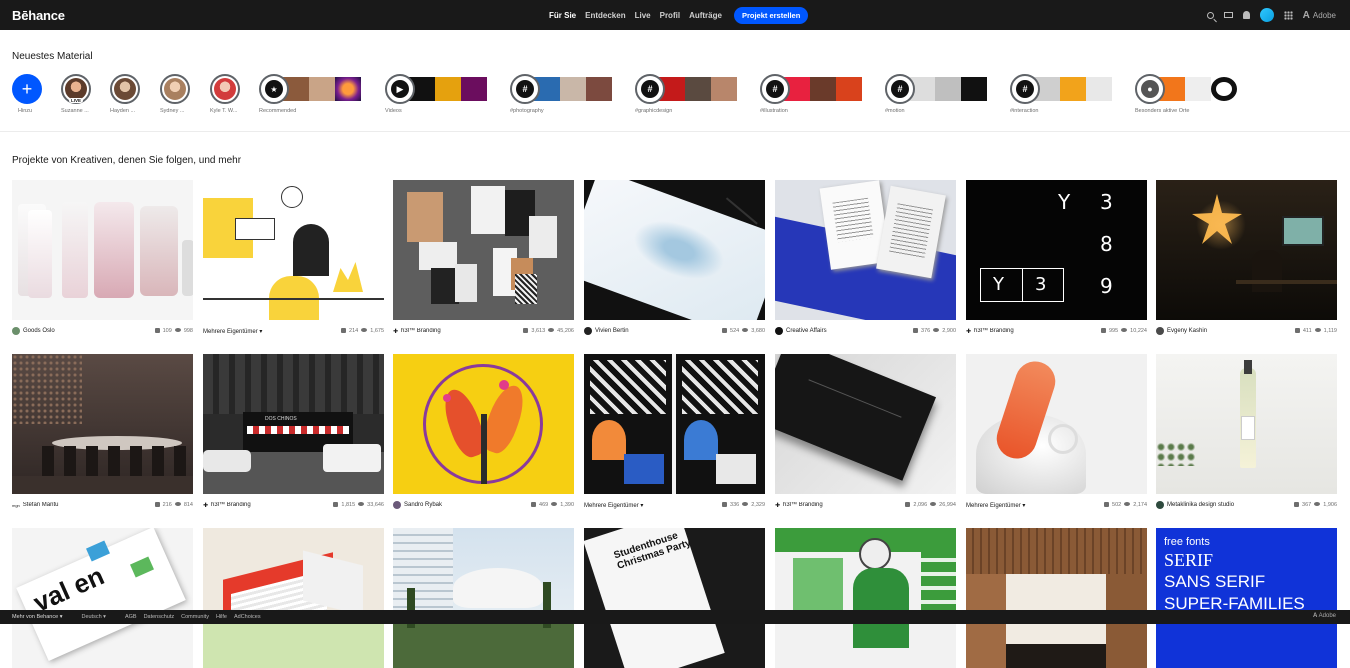 The width and height of the screenshot is (1350, 668). What do you see at coordinates (221, 617) in the screenshot?
I see `footer-help: Hilfe` at bounding box center [221, 617].